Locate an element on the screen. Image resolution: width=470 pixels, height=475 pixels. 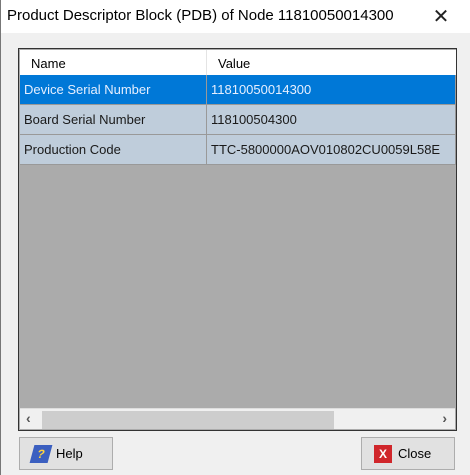
close-button: X Close is located at coordinates (408, 453).